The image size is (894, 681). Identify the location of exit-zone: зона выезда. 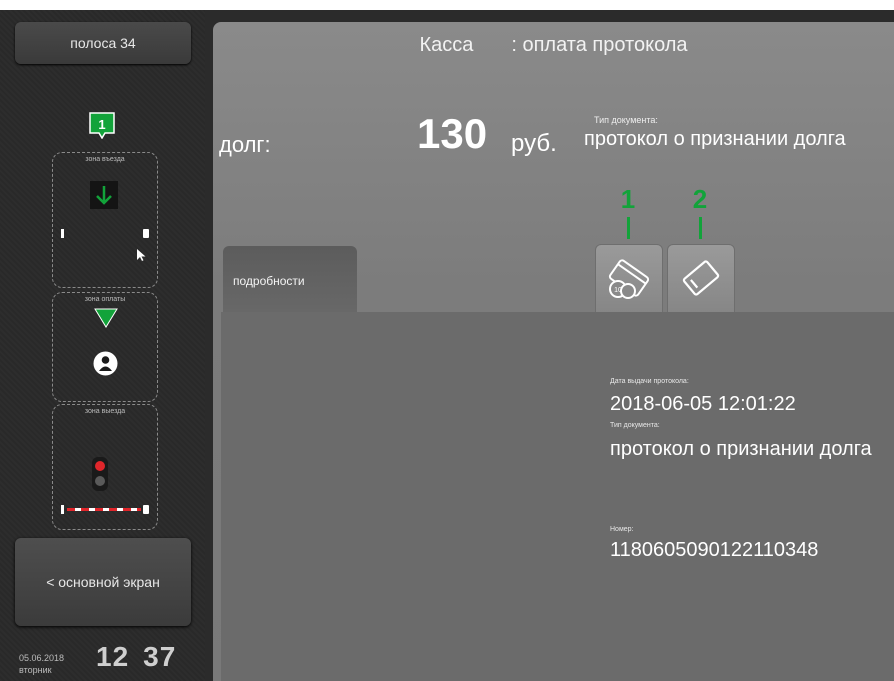
(105, 467).